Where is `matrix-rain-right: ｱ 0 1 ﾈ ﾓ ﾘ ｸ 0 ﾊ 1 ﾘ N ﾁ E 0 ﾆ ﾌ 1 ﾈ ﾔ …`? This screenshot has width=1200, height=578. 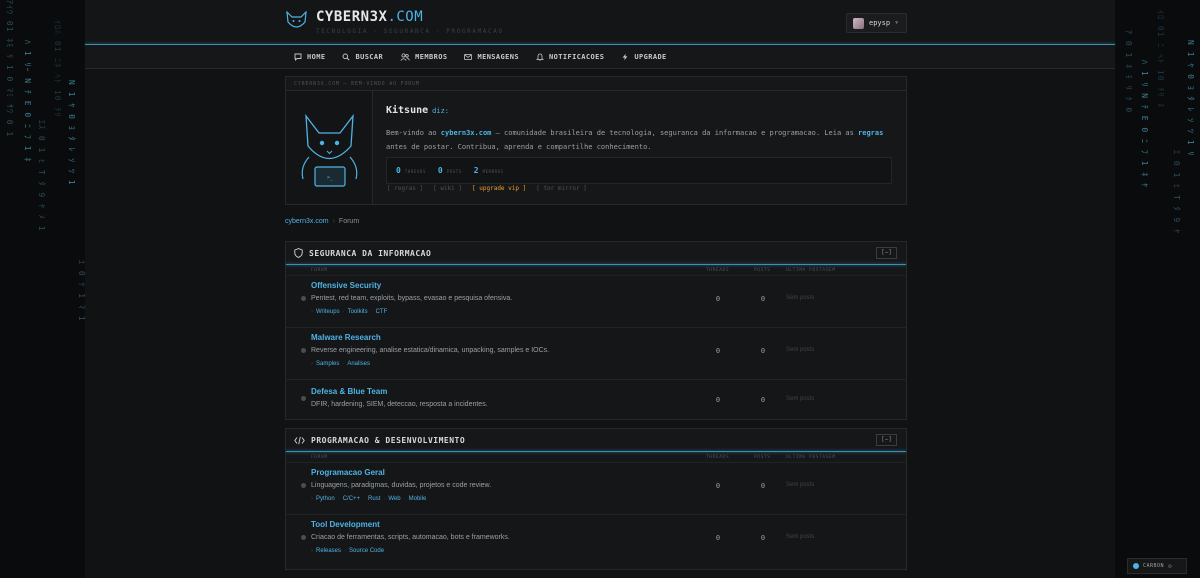 matrix-rain-right: ｱ 0 1 ﾈ ﾓ ﾘ ｸ 0 ﾊ 1 ﾘ N ﾁ E 0 ﾆ ﾌ 1 ﾈ ﾔ … is located at coordinates (1157, 289).